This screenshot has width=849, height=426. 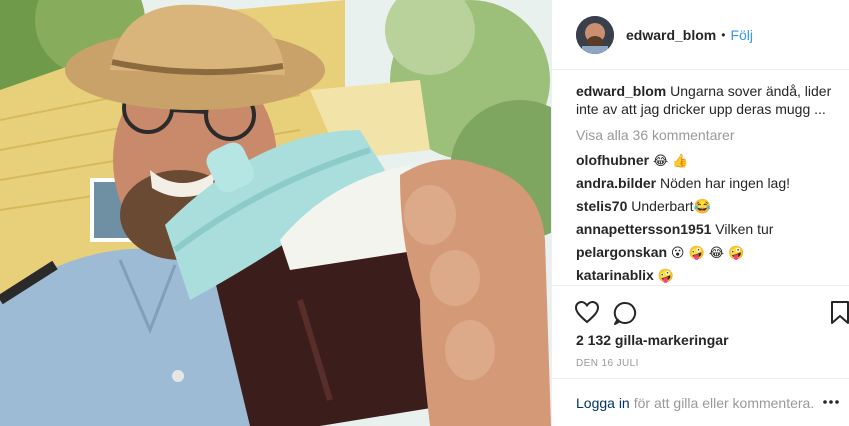 I want to click on comment-text: Underbart😂, so click(x=671, y=206).